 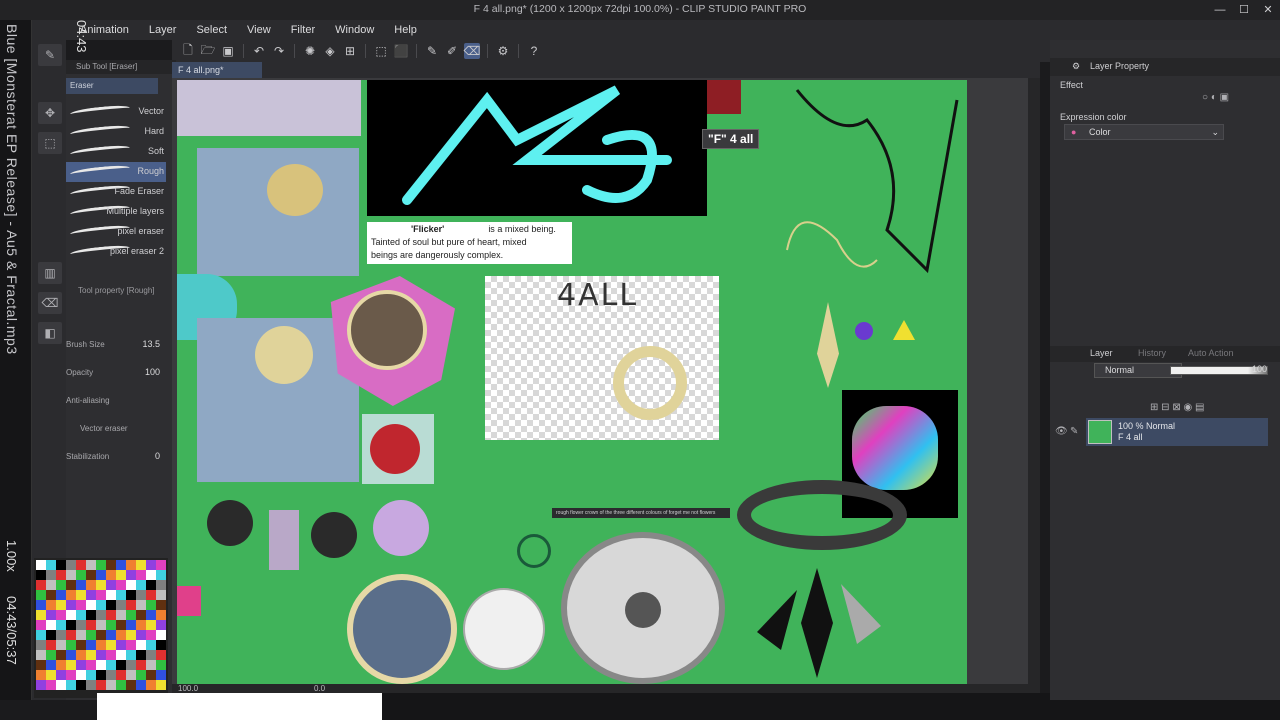 What do you see at coordinates (1215, 97) in the screenshot?
I see `effect-icons: ○ ◐ ▣` at bounding box center [1215, 97].